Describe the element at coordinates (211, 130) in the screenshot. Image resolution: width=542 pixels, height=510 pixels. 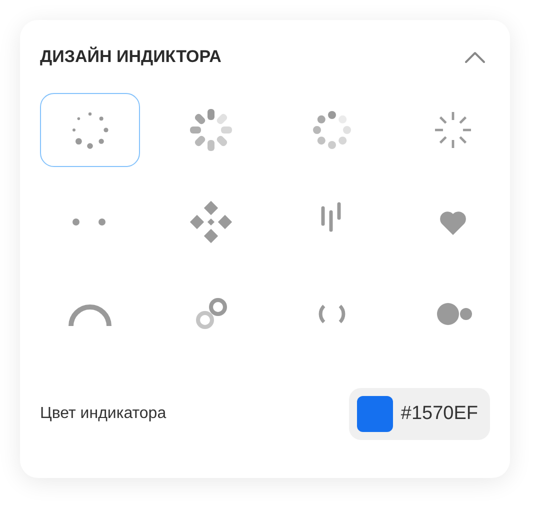
I see `petal-spinner-icon` at that location.